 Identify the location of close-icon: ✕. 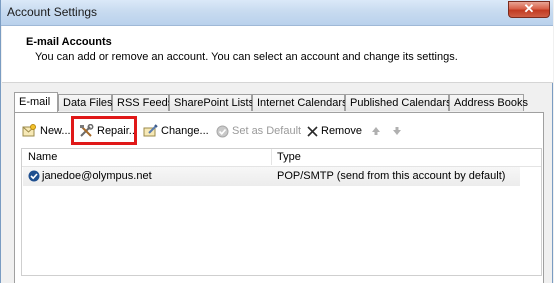
(529, 8).